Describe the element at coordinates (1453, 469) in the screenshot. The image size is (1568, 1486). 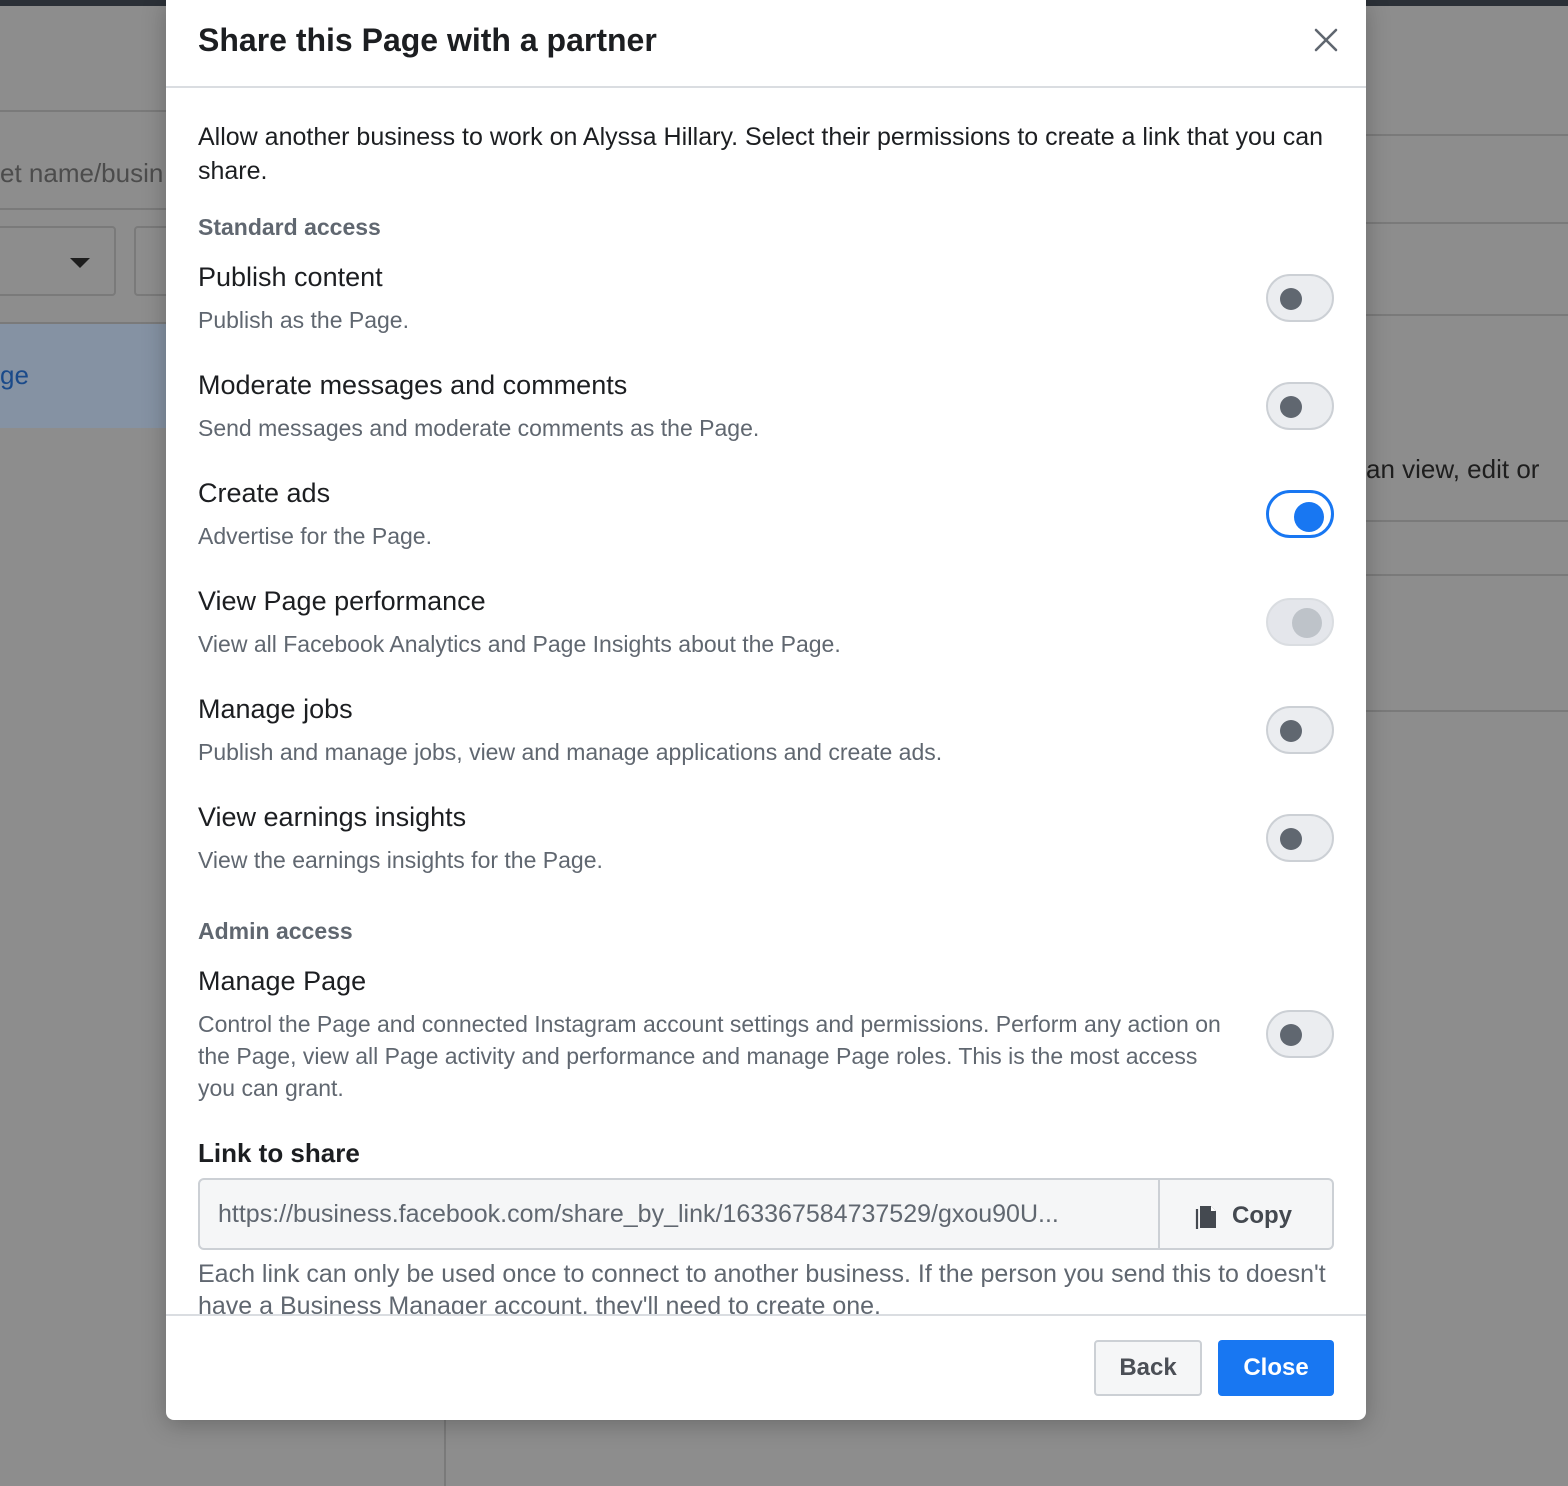
I see `background-text: an view, edit or` at that location.